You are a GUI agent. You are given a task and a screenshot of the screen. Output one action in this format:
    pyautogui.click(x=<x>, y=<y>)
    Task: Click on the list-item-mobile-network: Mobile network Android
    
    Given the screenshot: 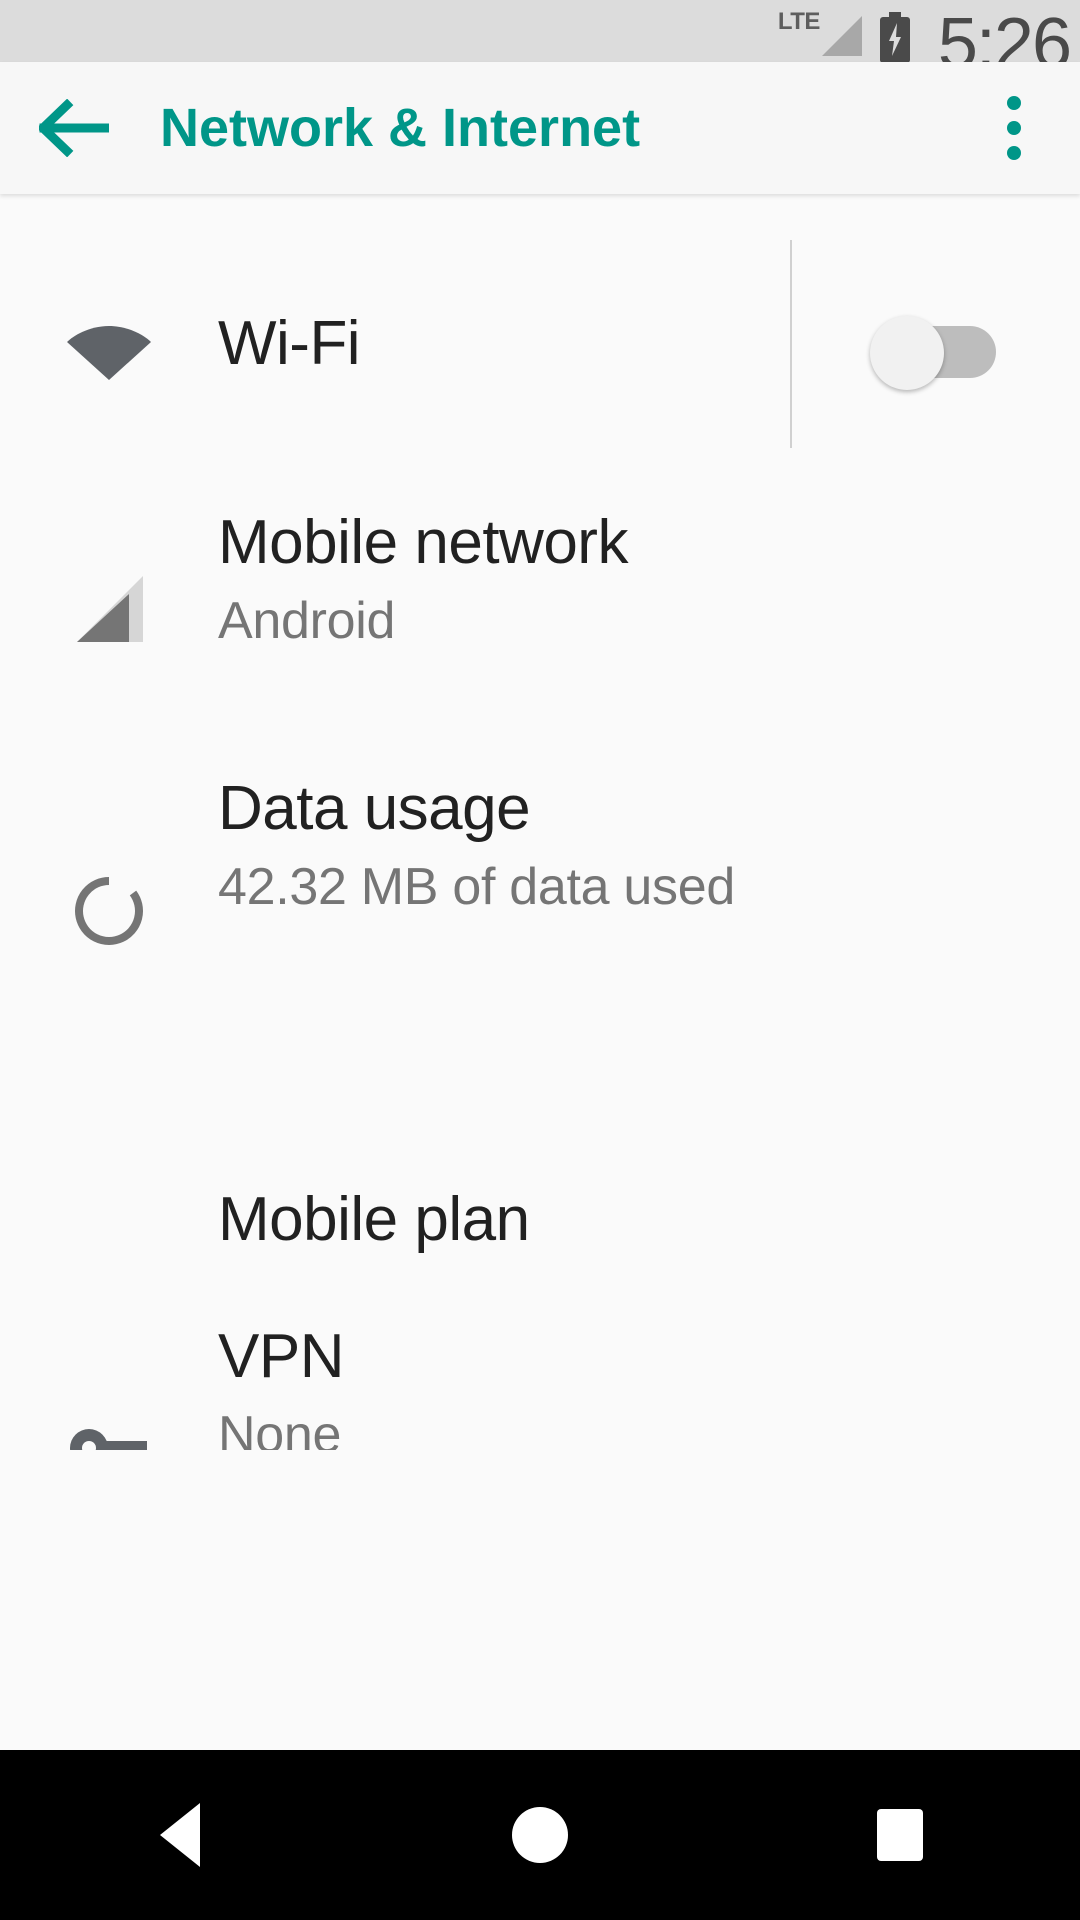 What is the action you would take?
    pyautogui.click(x=540, y=635)
    